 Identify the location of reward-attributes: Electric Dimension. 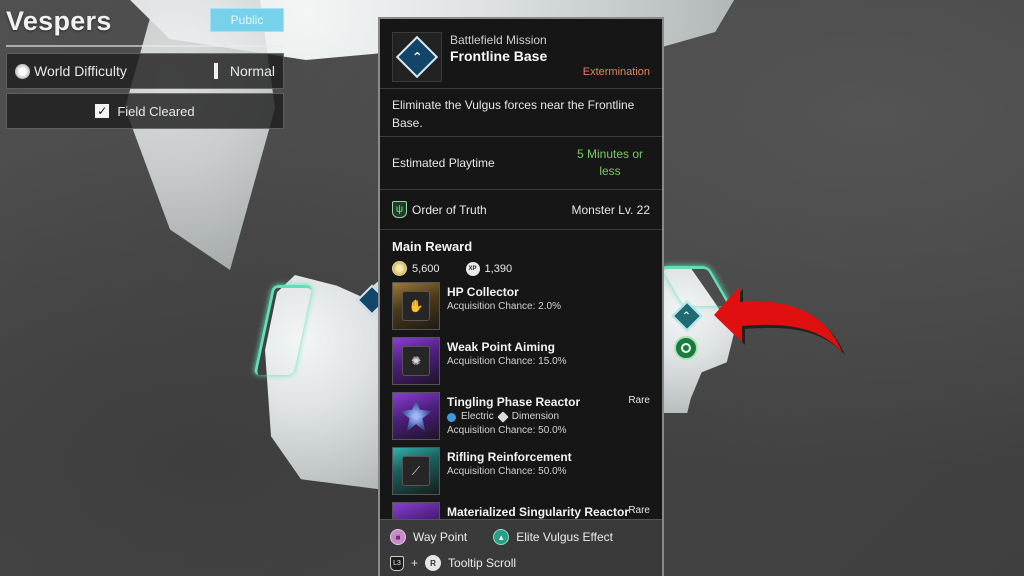
(513, 417).